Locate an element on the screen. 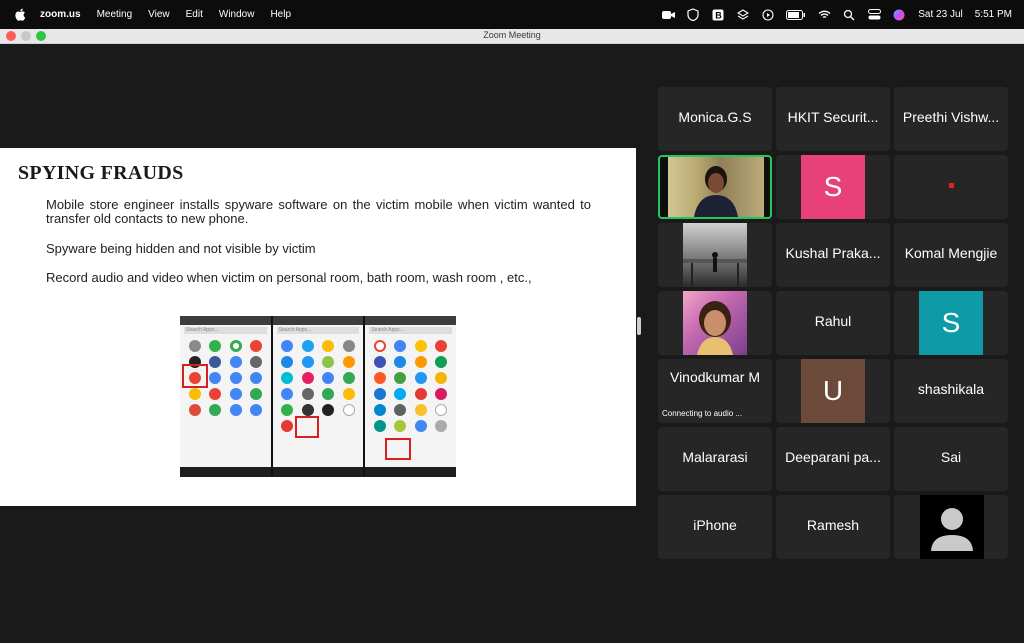  menu-app-name: zoom.us is located at coordinates (60, 14).